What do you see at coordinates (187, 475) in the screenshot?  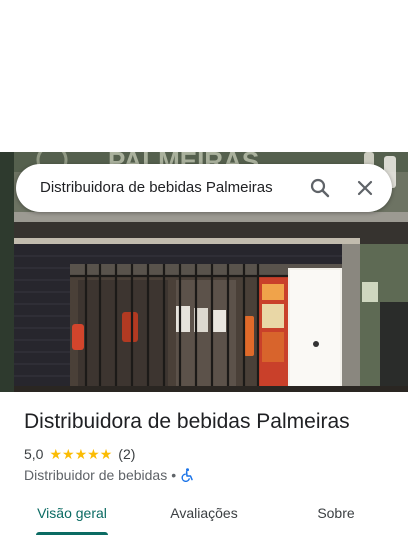 I see `wheelchair-icon` at bounding box center [187, 475].